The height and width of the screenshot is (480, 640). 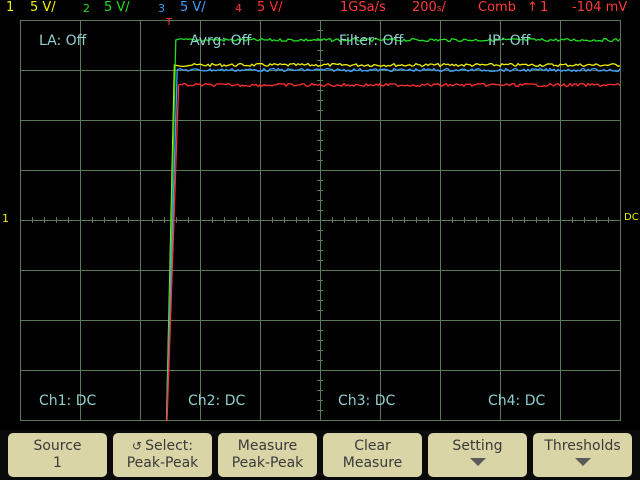 What do you see at coordinates (372, 463) in the screenshot?
I see `clear-label-2: Measure` at bounding box center [372, 463].